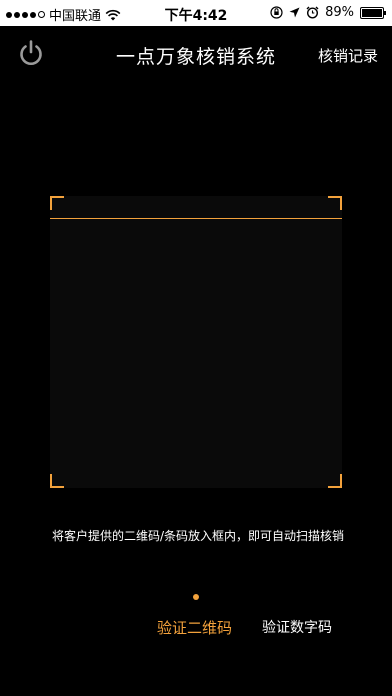 Image resolution: width=392 pixels, height=696 pixels. I want to click on scan-line, so click(196, 218).